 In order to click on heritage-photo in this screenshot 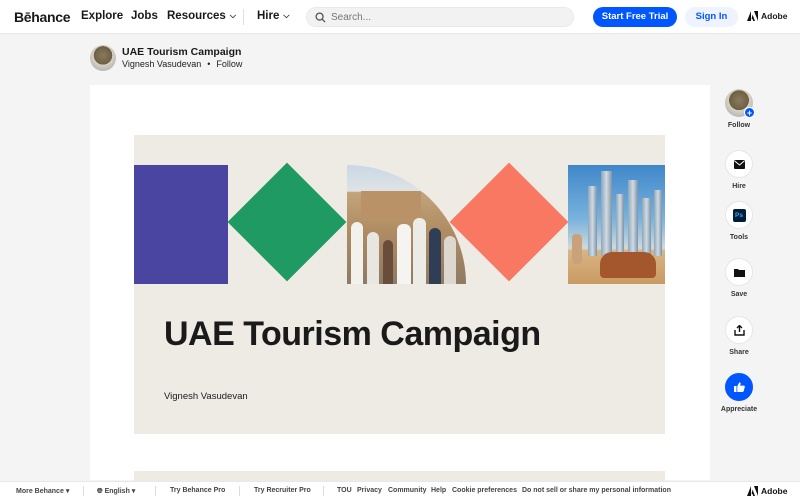, I will do `click(406, 224)`.